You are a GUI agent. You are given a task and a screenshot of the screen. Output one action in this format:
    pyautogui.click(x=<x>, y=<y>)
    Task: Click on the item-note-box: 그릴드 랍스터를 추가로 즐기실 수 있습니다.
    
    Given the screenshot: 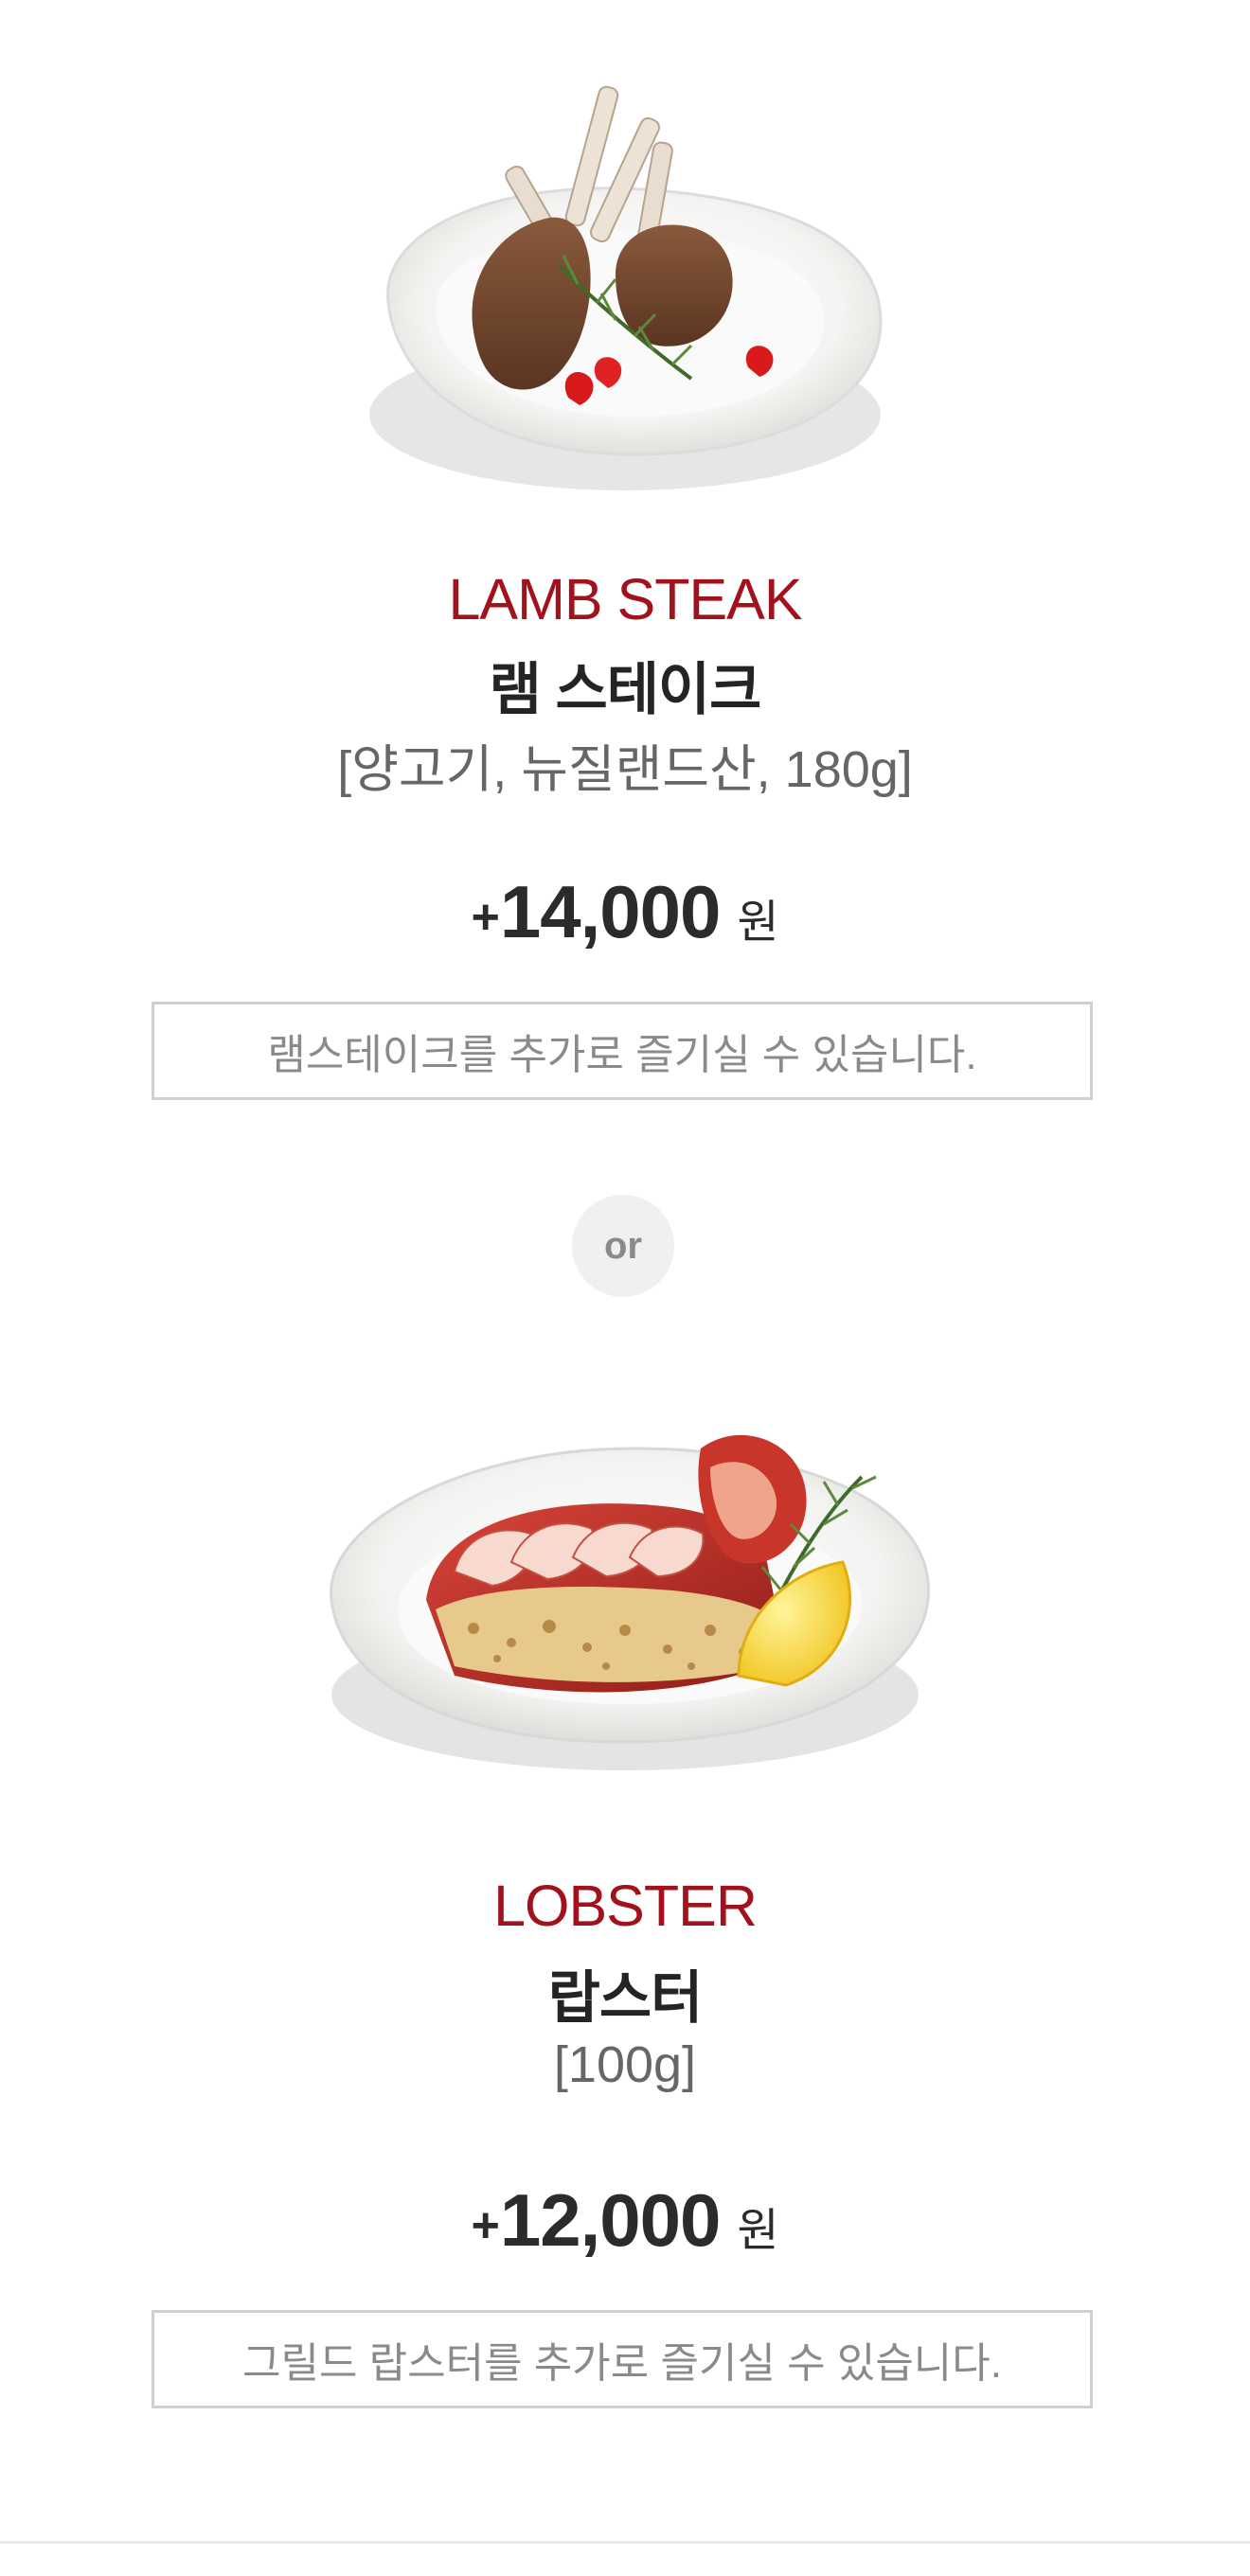 What is the action you would take?
    pyautogui.click(x=622, y=2359)
    